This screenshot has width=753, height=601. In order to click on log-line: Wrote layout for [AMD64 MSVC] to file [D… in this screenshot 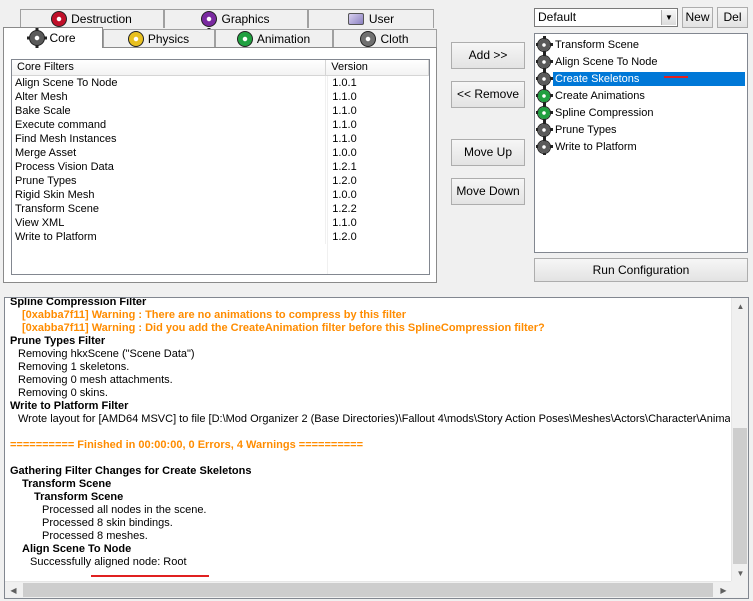, I will do `click(374, 419)`.